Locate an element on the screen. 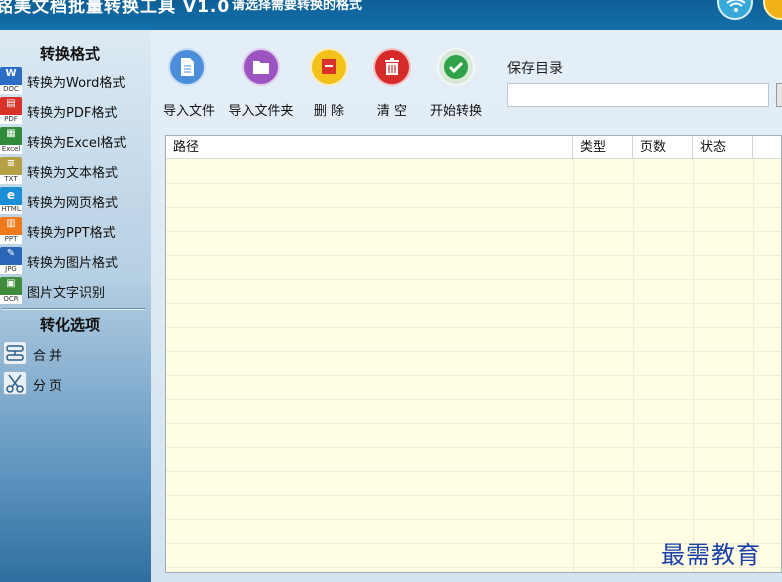 This screenshot has width=782, height=582. delete-button: 删 除 is located at coordinates (329, 83).